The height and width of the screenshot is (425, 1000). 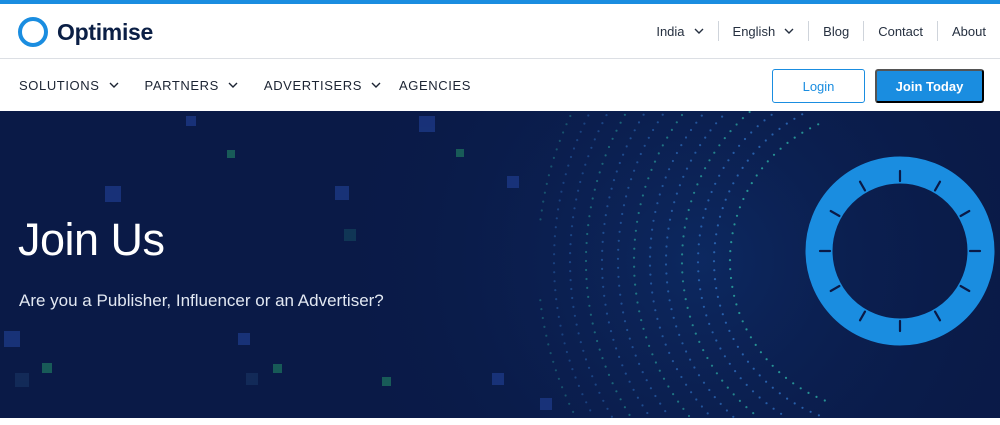 What do you see at coordinates (969, 31) in the screenshot?
I see `about-link: About` at bounding box center [969, 31].